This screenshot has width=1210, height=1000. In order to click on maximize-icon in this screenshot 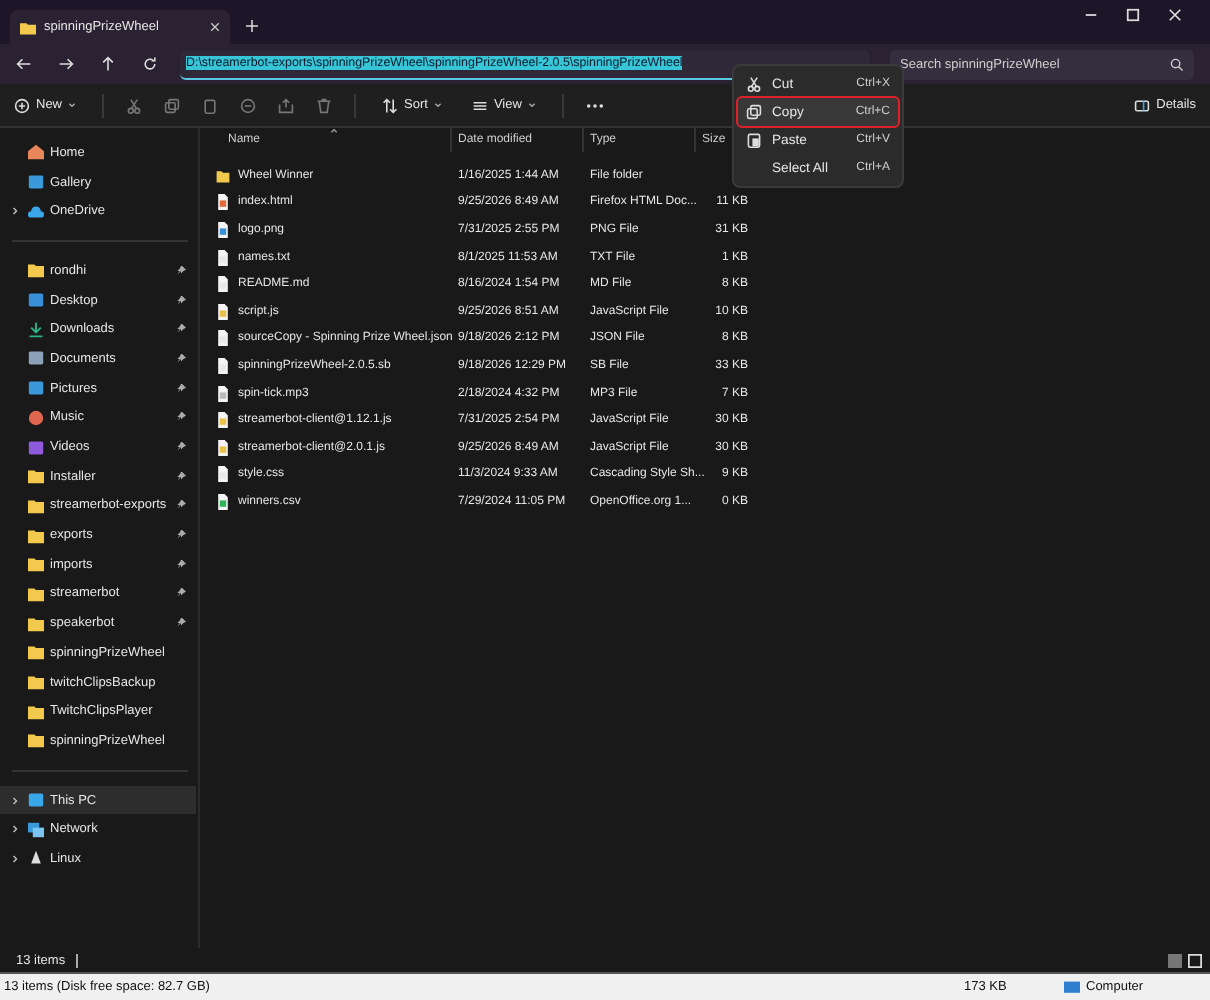, I will do `click(1133, 14)`.